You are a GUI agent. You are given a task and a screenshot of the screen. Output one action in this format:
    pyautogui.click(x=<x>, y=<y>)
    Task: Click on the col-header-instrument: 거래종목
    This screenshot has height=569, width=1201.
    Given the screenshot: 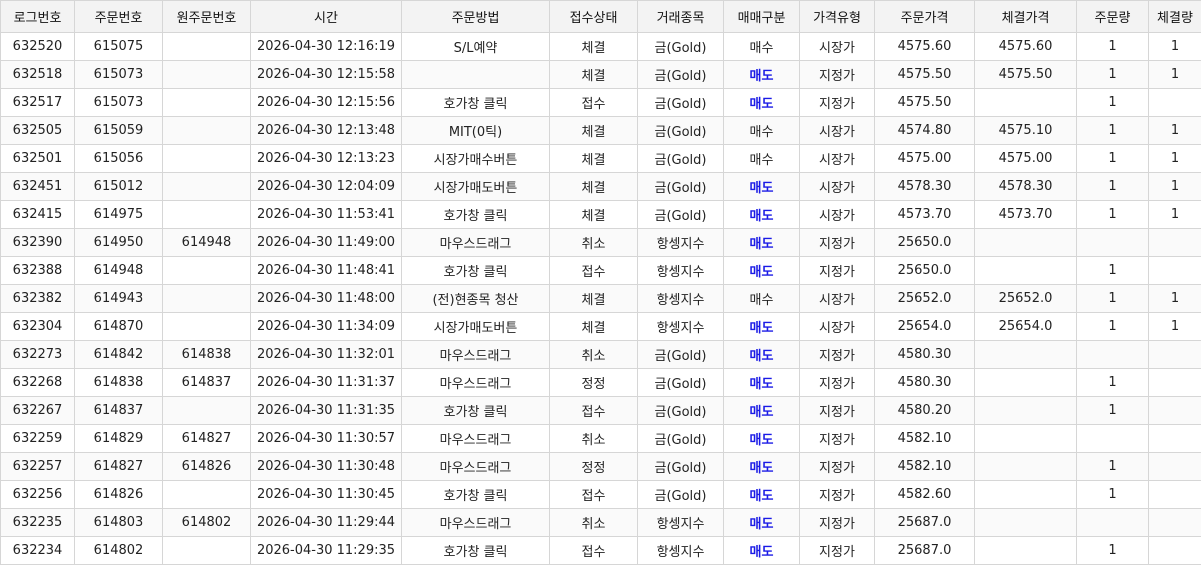 What is the action you would take?
    pyautogui.click(x=680, y=16)
    